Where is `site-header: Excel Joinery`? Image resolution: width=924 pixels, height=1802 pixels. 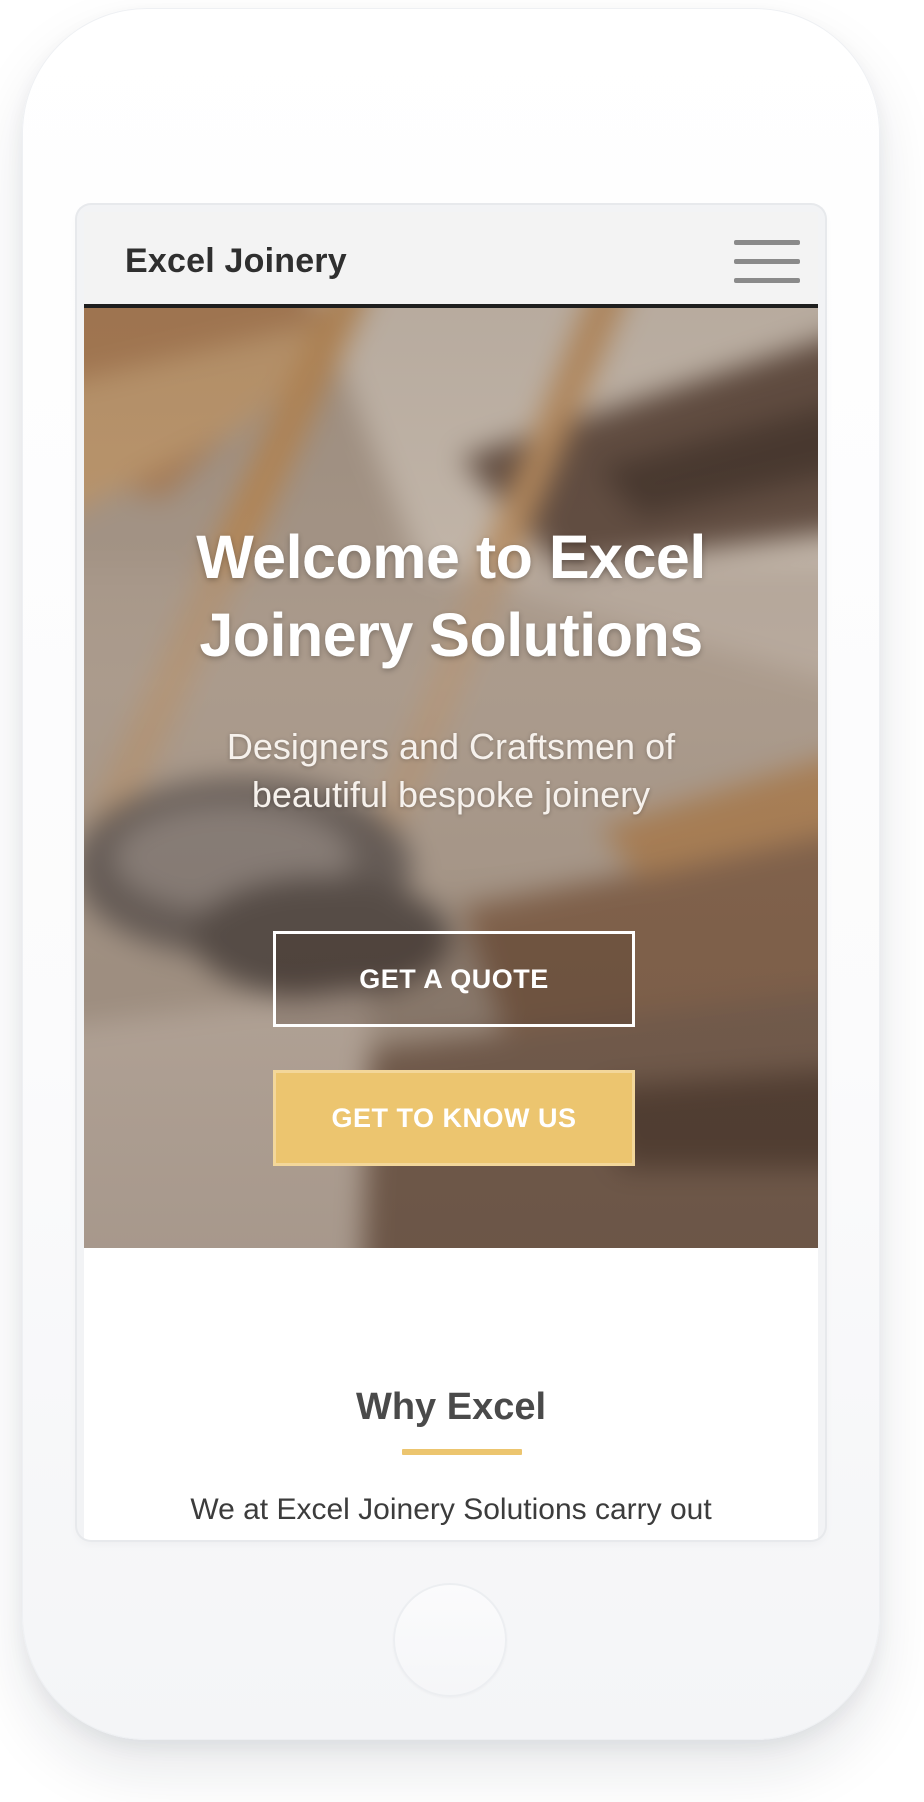
site-header: Excel Joinery is located at coordinates (451, 260).